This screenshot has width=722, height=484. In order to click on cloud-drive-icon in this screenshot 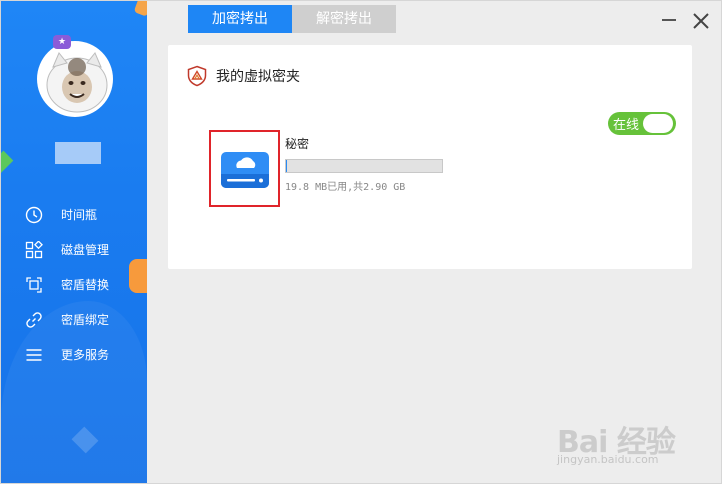, I will do `click(244, 169)`.